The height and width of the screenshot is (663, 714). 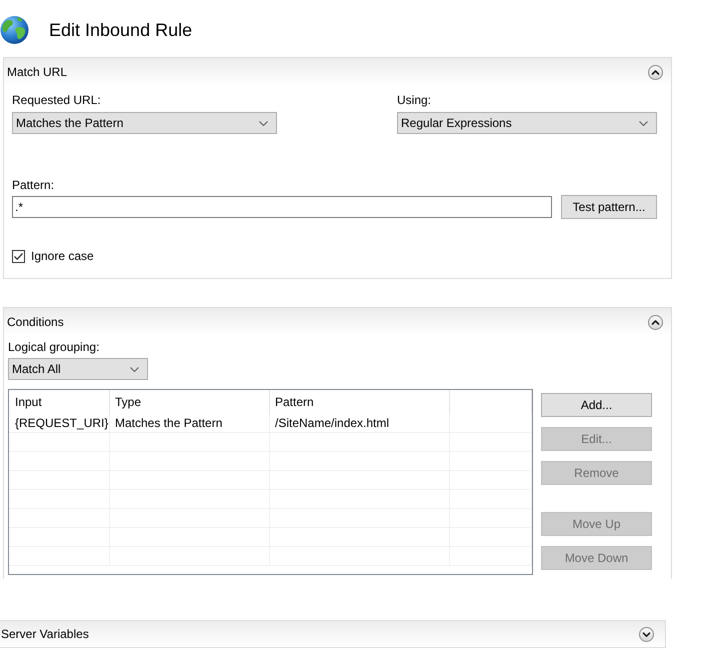 I want to click on column-header: Pattern, so click(x=360, y=402).